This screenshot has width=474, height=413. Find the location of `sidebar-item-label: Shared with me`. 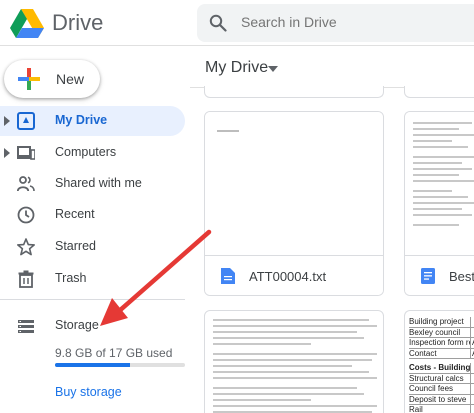

sidebar-item-label: Shared with me is located at coordinates (98, 183).